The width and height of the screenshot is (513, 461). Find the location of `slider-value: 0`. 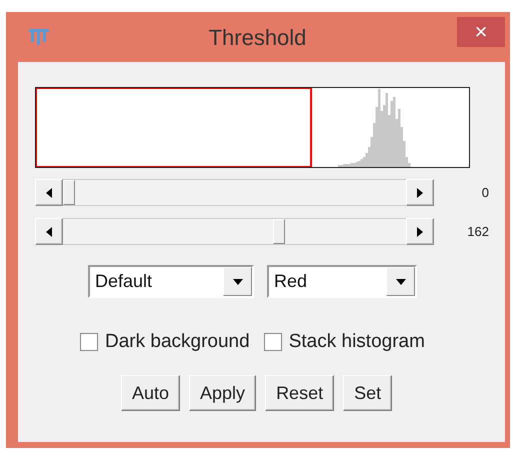

slider-value: 0 is located at coordinates (484, 192).